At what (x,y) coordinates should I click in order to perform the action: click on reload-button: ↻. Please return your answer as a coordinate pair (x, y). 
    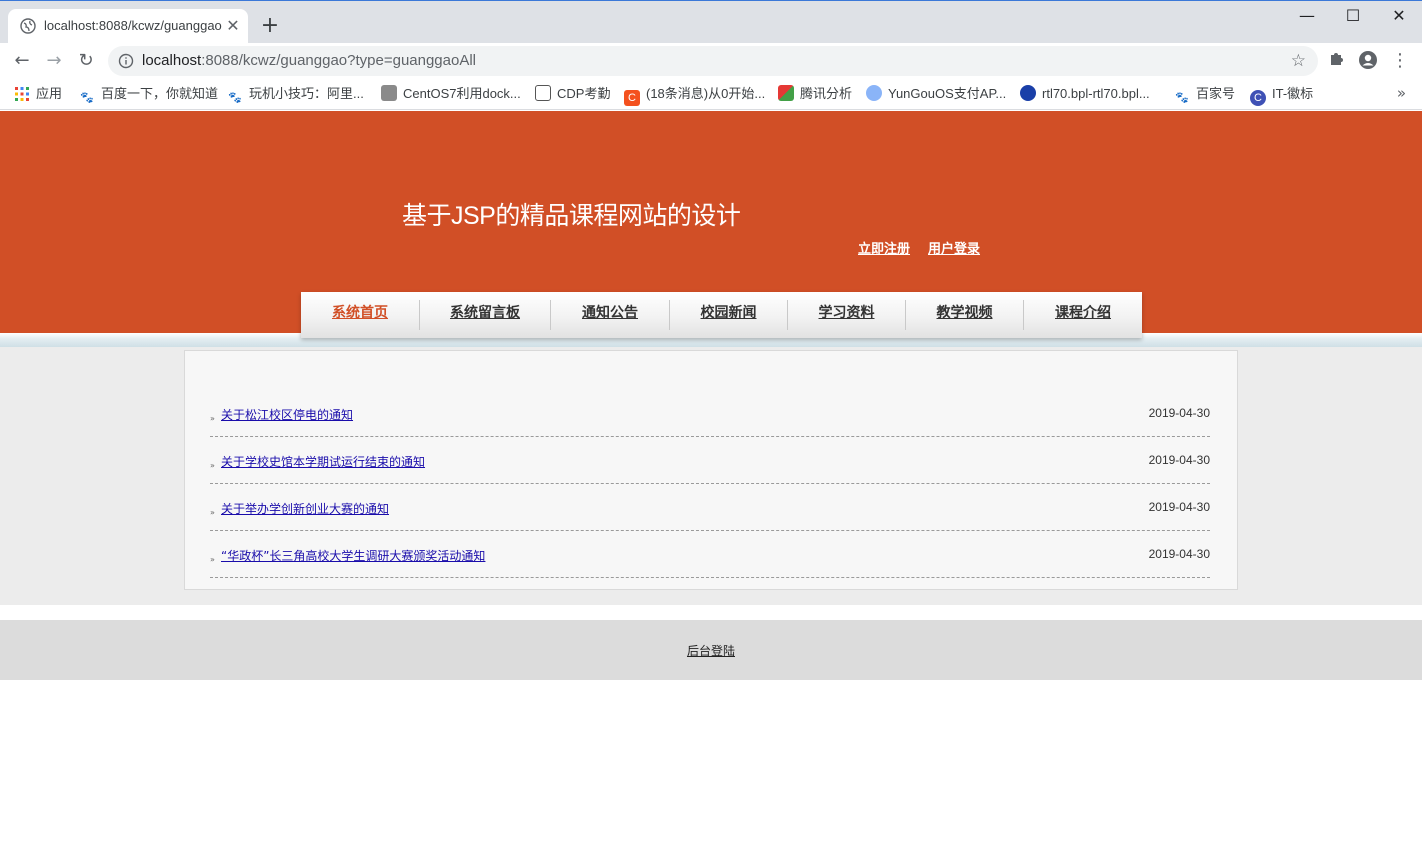
    Looking at the image, I should click on (86, 61).